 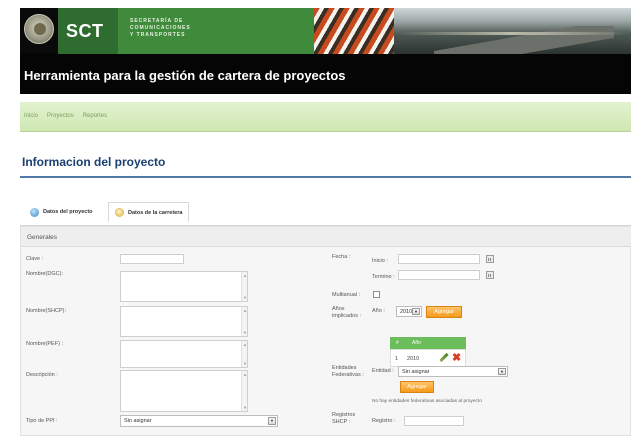 What do you see at coordinates (68, 212) in the screenshot?
I see `tab-label: Datos del proyecto` at bounding box center [68, 212].